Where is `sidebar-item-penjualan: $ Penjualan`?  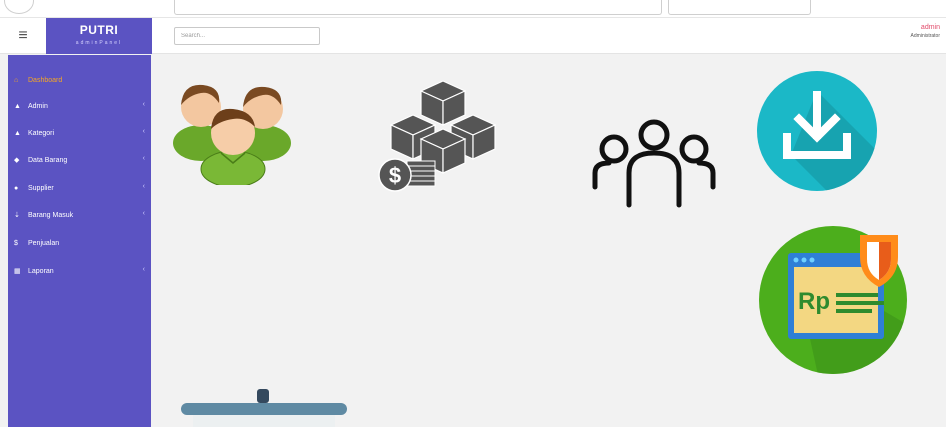 sidebar-item-penjualan: $ Penjualan is located at coordinates (79, 243).